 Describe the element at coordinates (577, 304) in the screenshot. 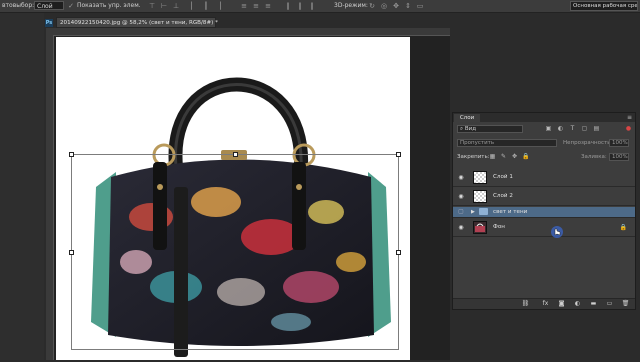

I see `adjustment-icon: ◐` at that location.